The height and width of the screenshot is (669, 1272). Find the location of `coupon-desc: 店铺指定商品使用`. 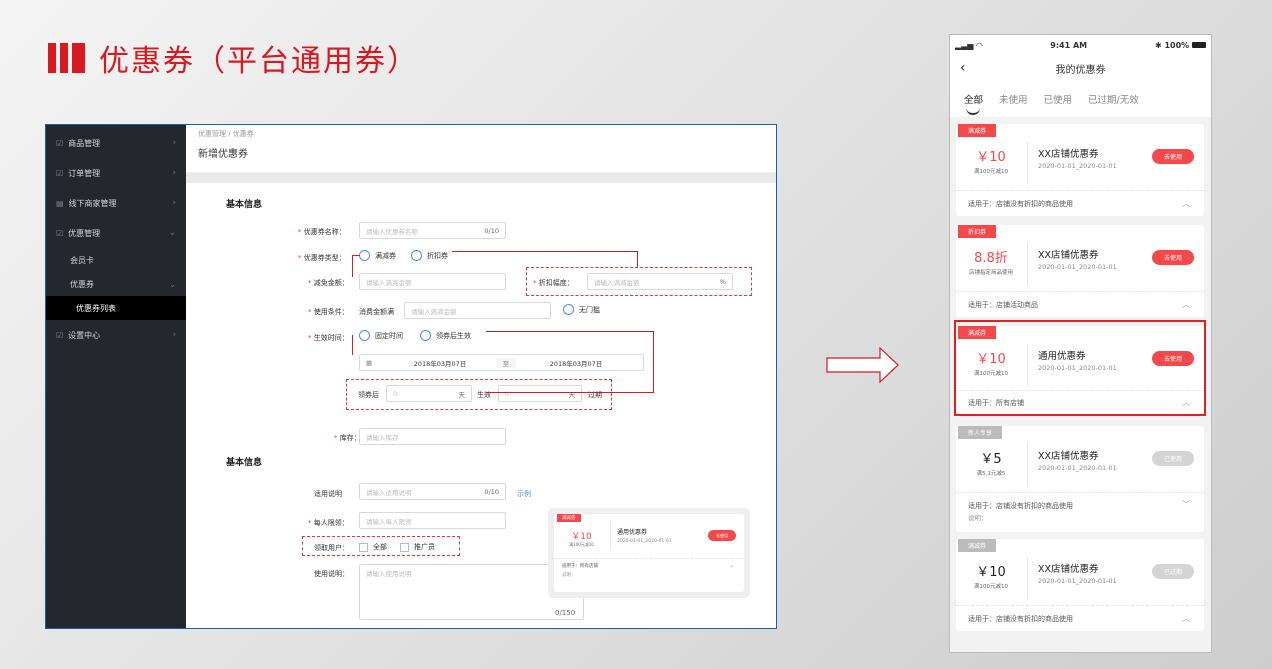

coupon-desc: 店铺指定商品使用 is located at coordinates (990, 273).